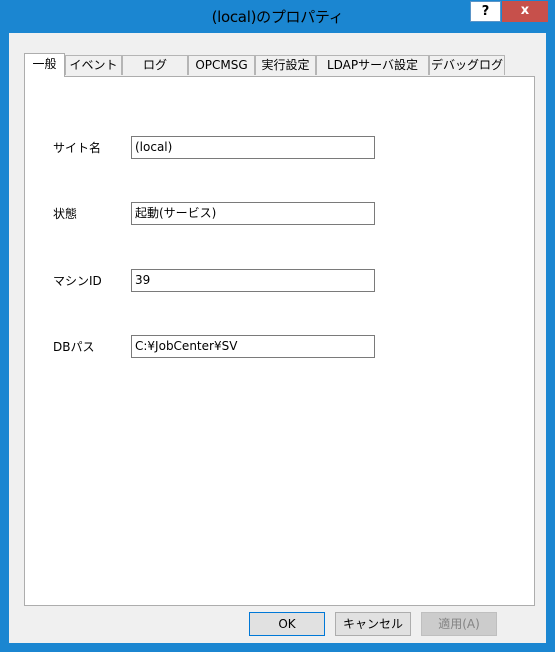 This screenshot has height=652, width=555. Describe the element at coordinates (74, 347) in the screenshot. I see `db-path-label: DBパス` at that location.